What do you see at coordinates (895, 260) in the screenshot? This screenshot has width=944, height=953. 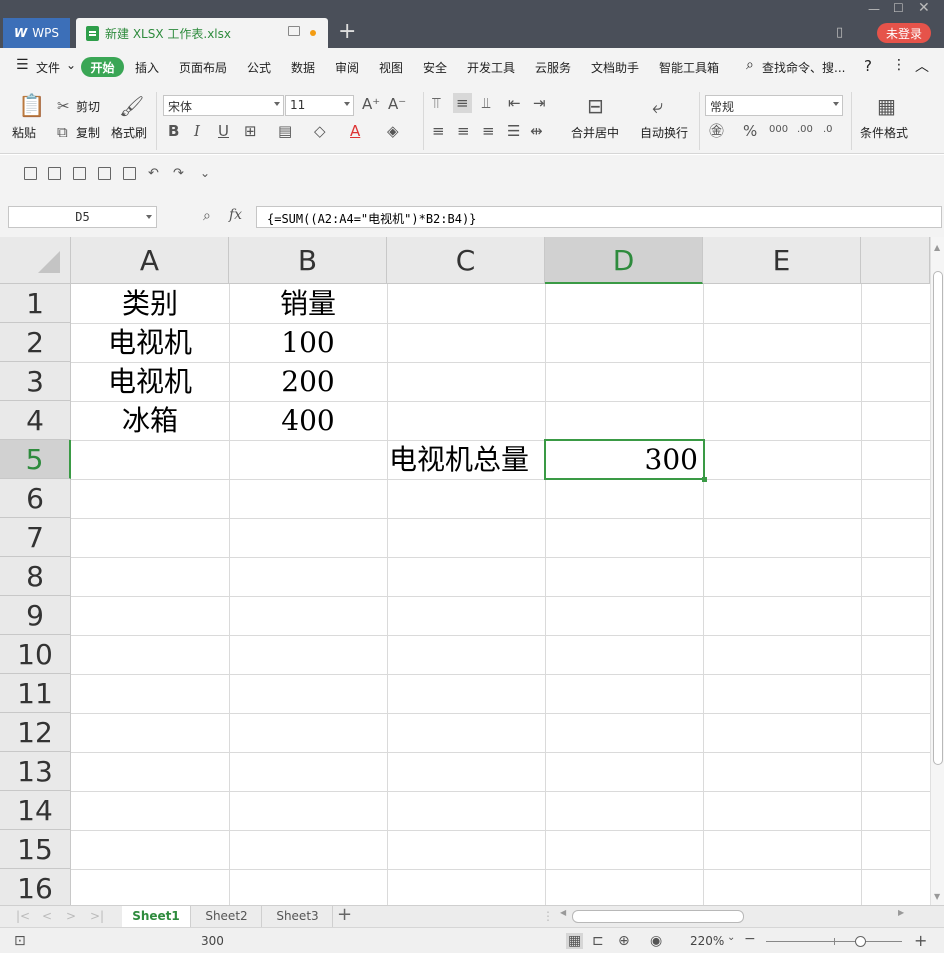 I see `column-header-f` at bounding box center [895, 260].